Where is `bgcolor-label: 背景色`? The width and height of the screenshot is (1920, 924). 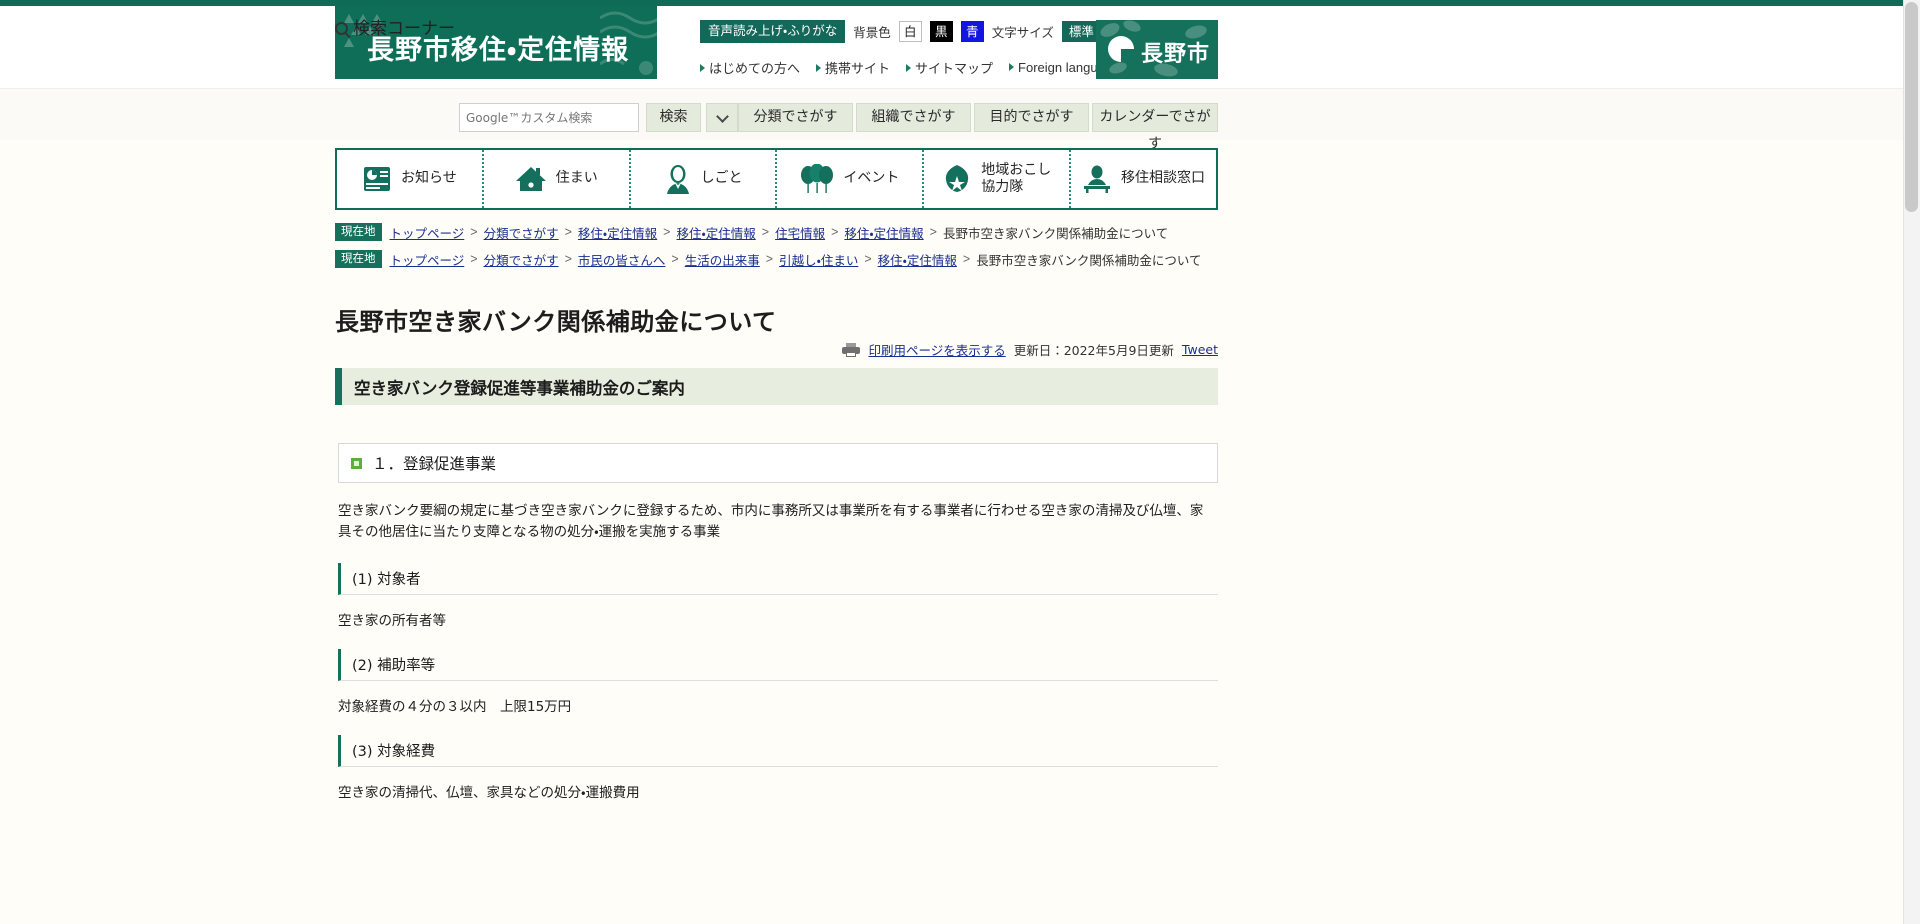 bgcolor-label: 背景色 is located at coordinates (872, 33).